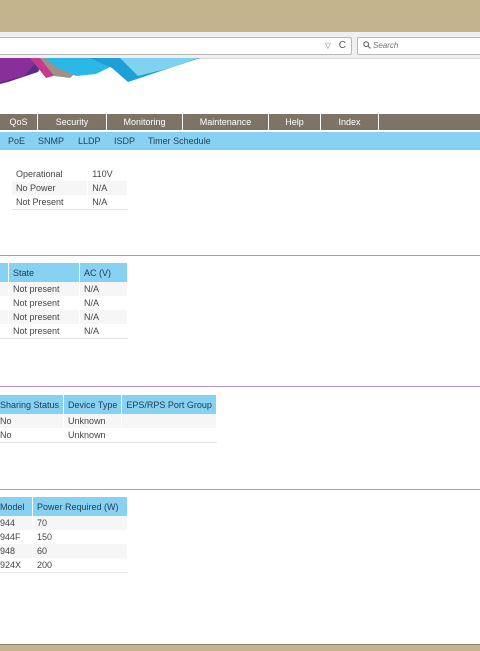 Image resolution: width=480 pixels, height=651 pixels. I want to click on submenu-isdp: ISDP, so click(124, 141).